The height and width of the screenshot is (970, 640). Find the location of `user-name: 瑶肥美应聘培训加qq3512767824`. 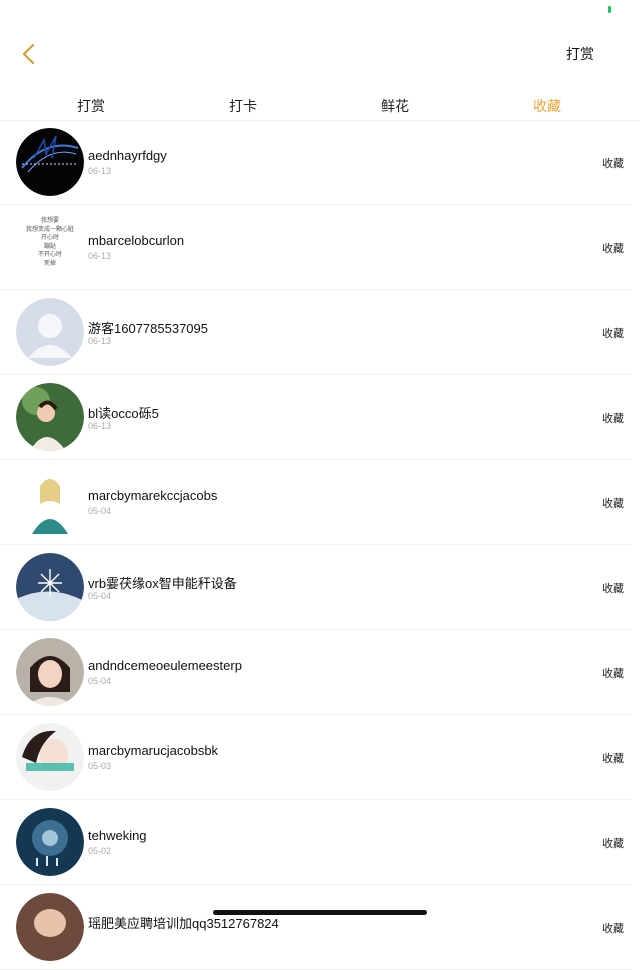

user-name: 瑶肥美应聘培训加qq3512767824 is located at coordinates (183, 923).